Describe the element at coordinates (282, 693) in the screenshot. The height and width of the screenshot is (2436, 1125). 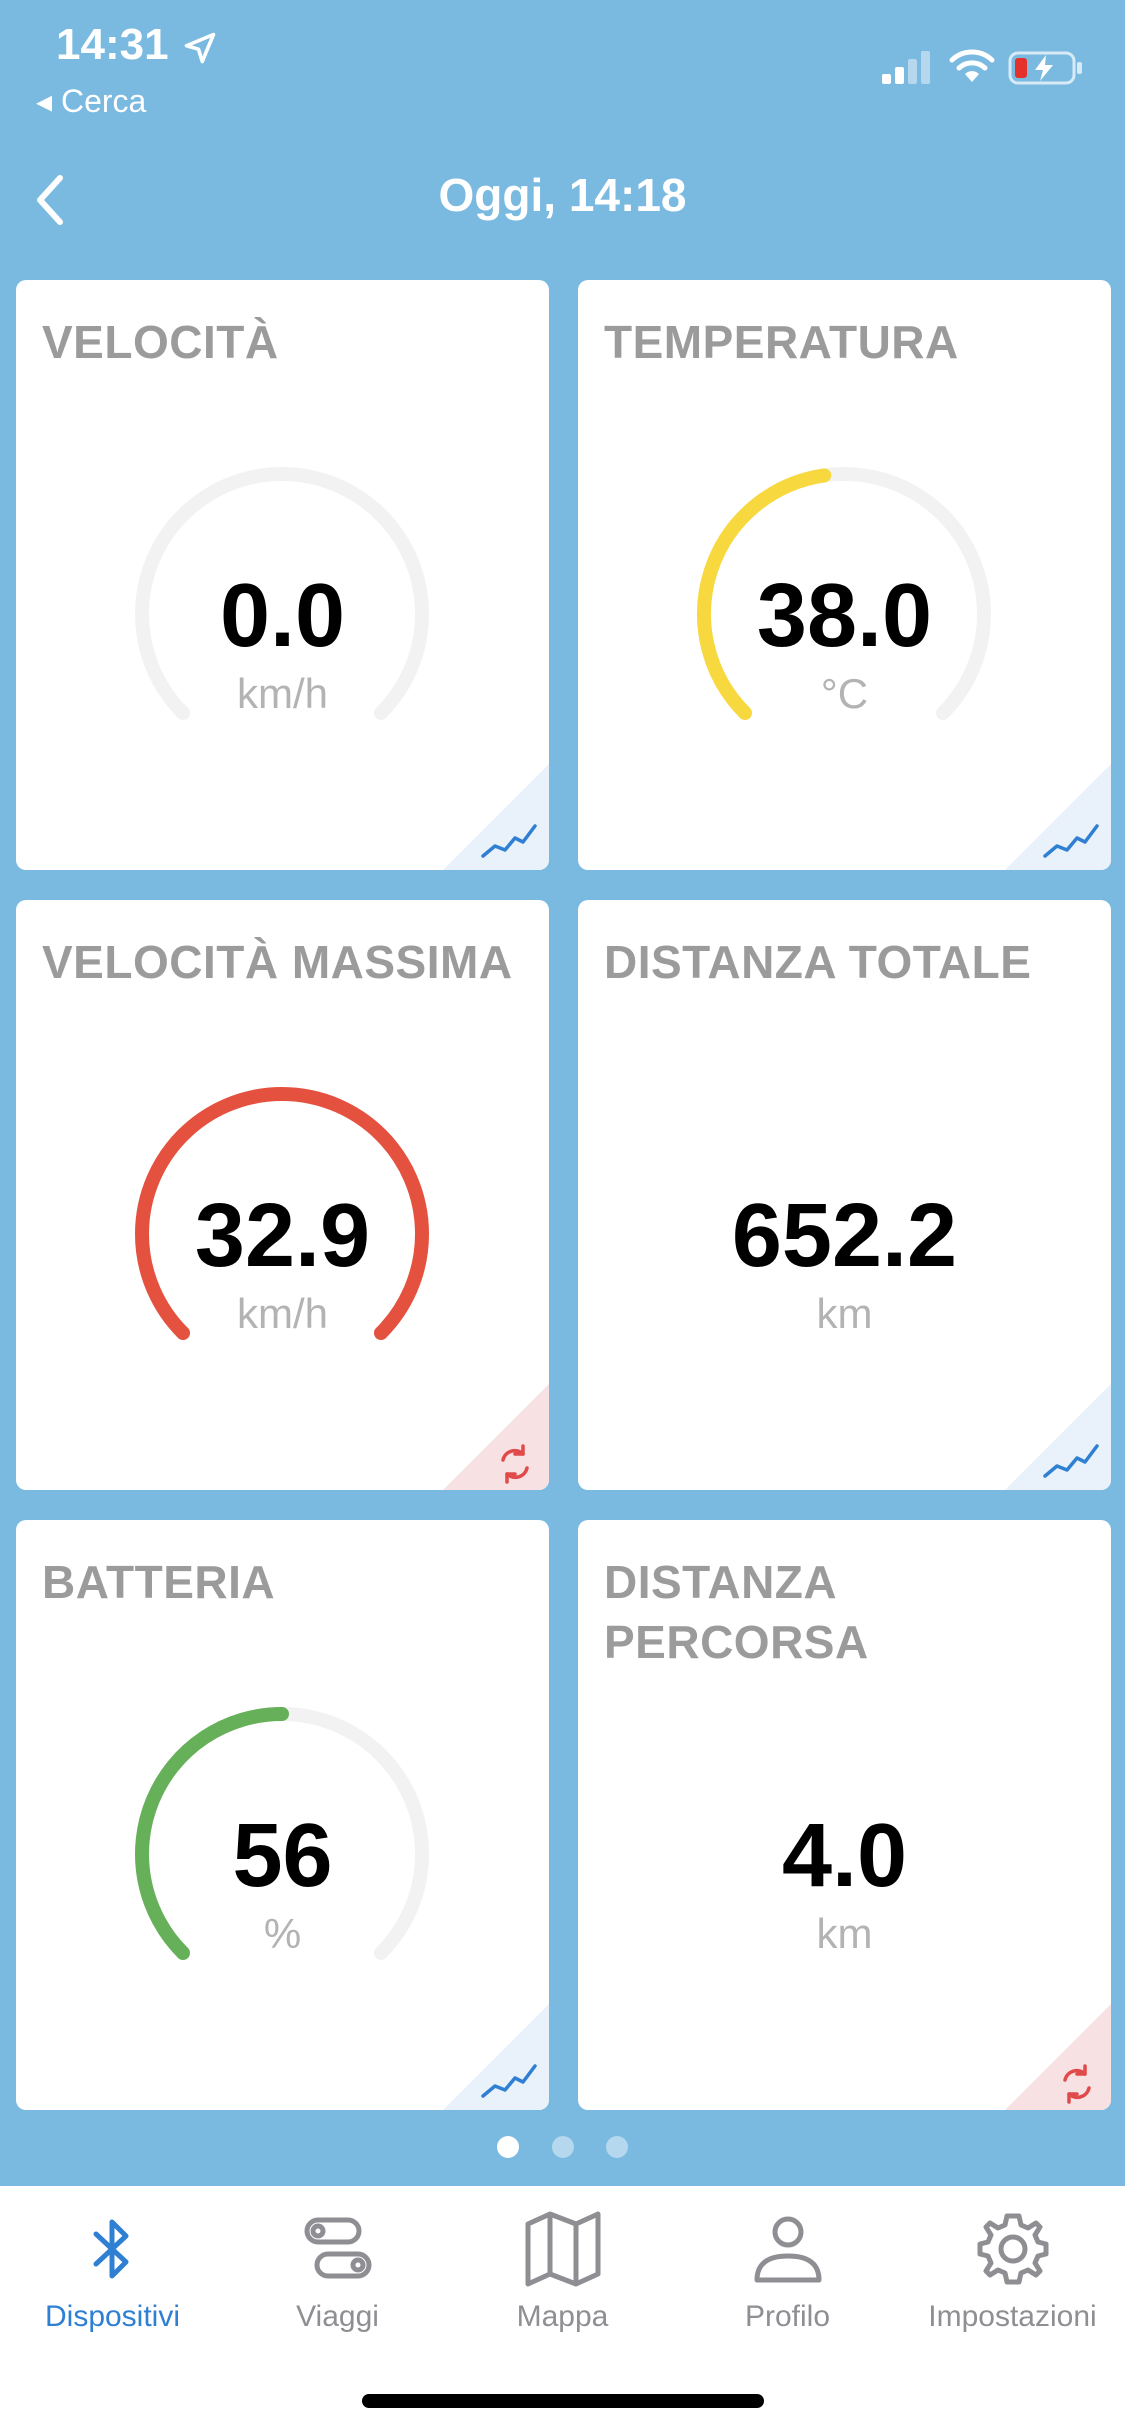
I see `speed-unit: km/h` at that location.